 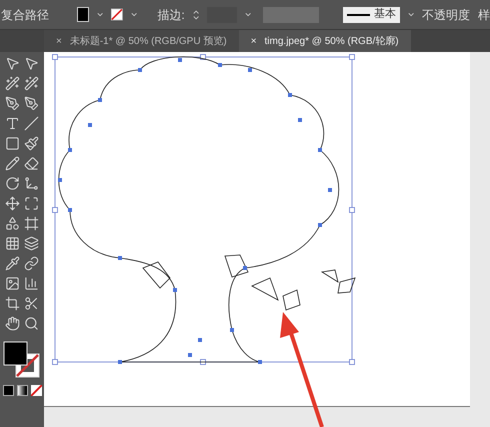 What do you see at coordinates (171, 15) in the screenshot?
I see `stroke-label: 描边:` at bounding box center [171, 15].